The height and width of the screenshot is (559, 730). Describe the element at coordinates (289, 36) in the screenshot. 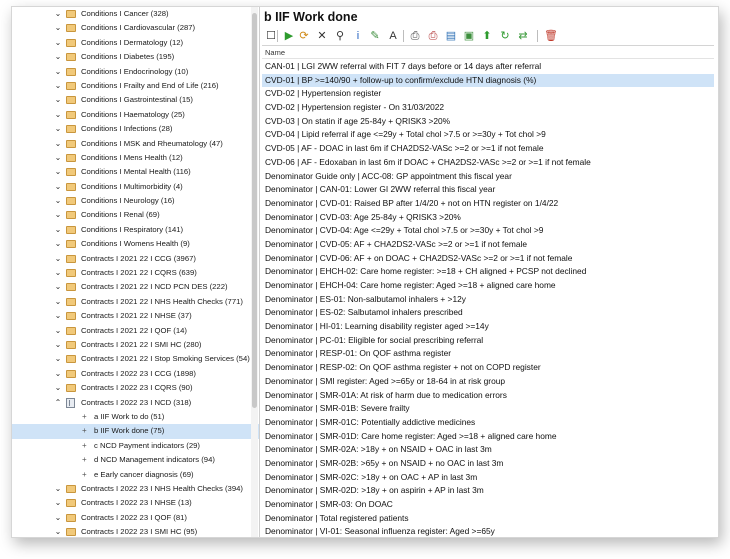

I see `run-icon: ▶` at that location.